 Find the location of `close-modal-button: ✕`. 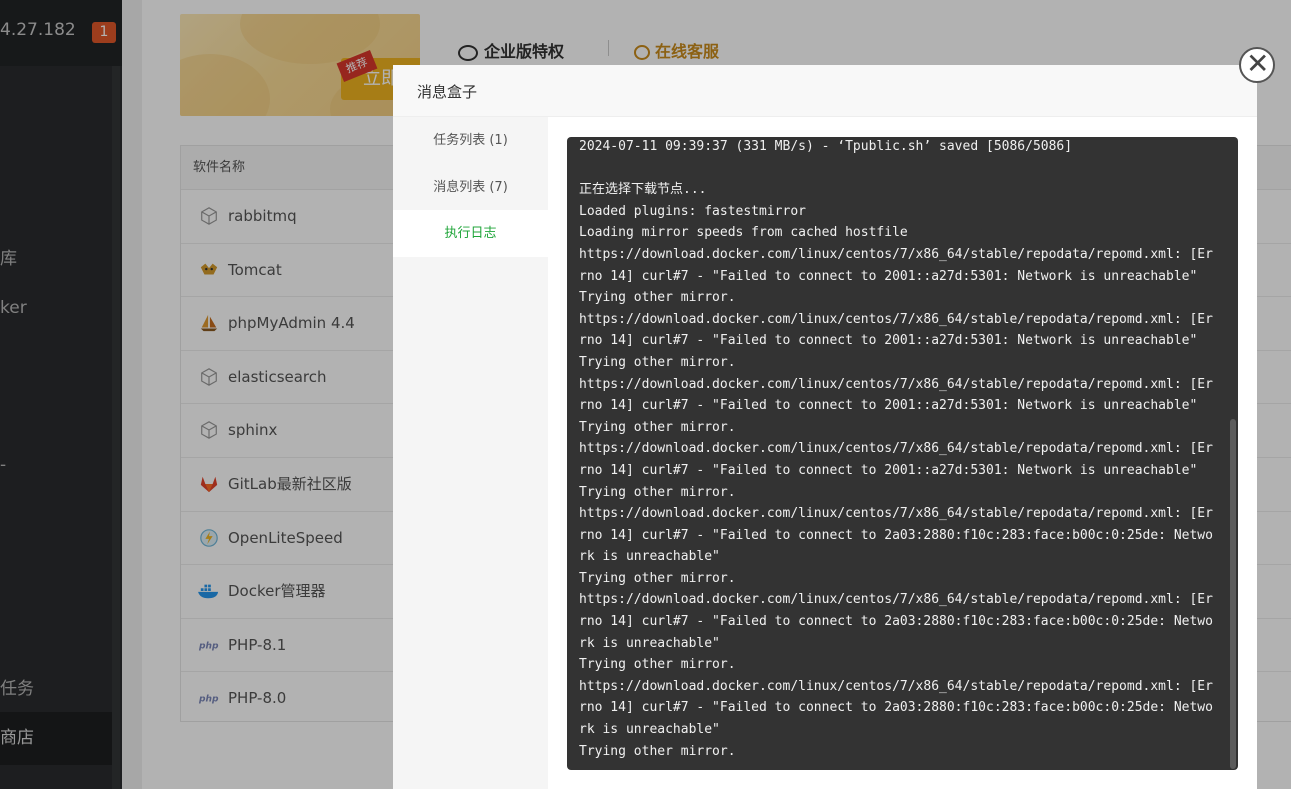

close-modal-button: ✕ is located at coordinates (1257, 65).